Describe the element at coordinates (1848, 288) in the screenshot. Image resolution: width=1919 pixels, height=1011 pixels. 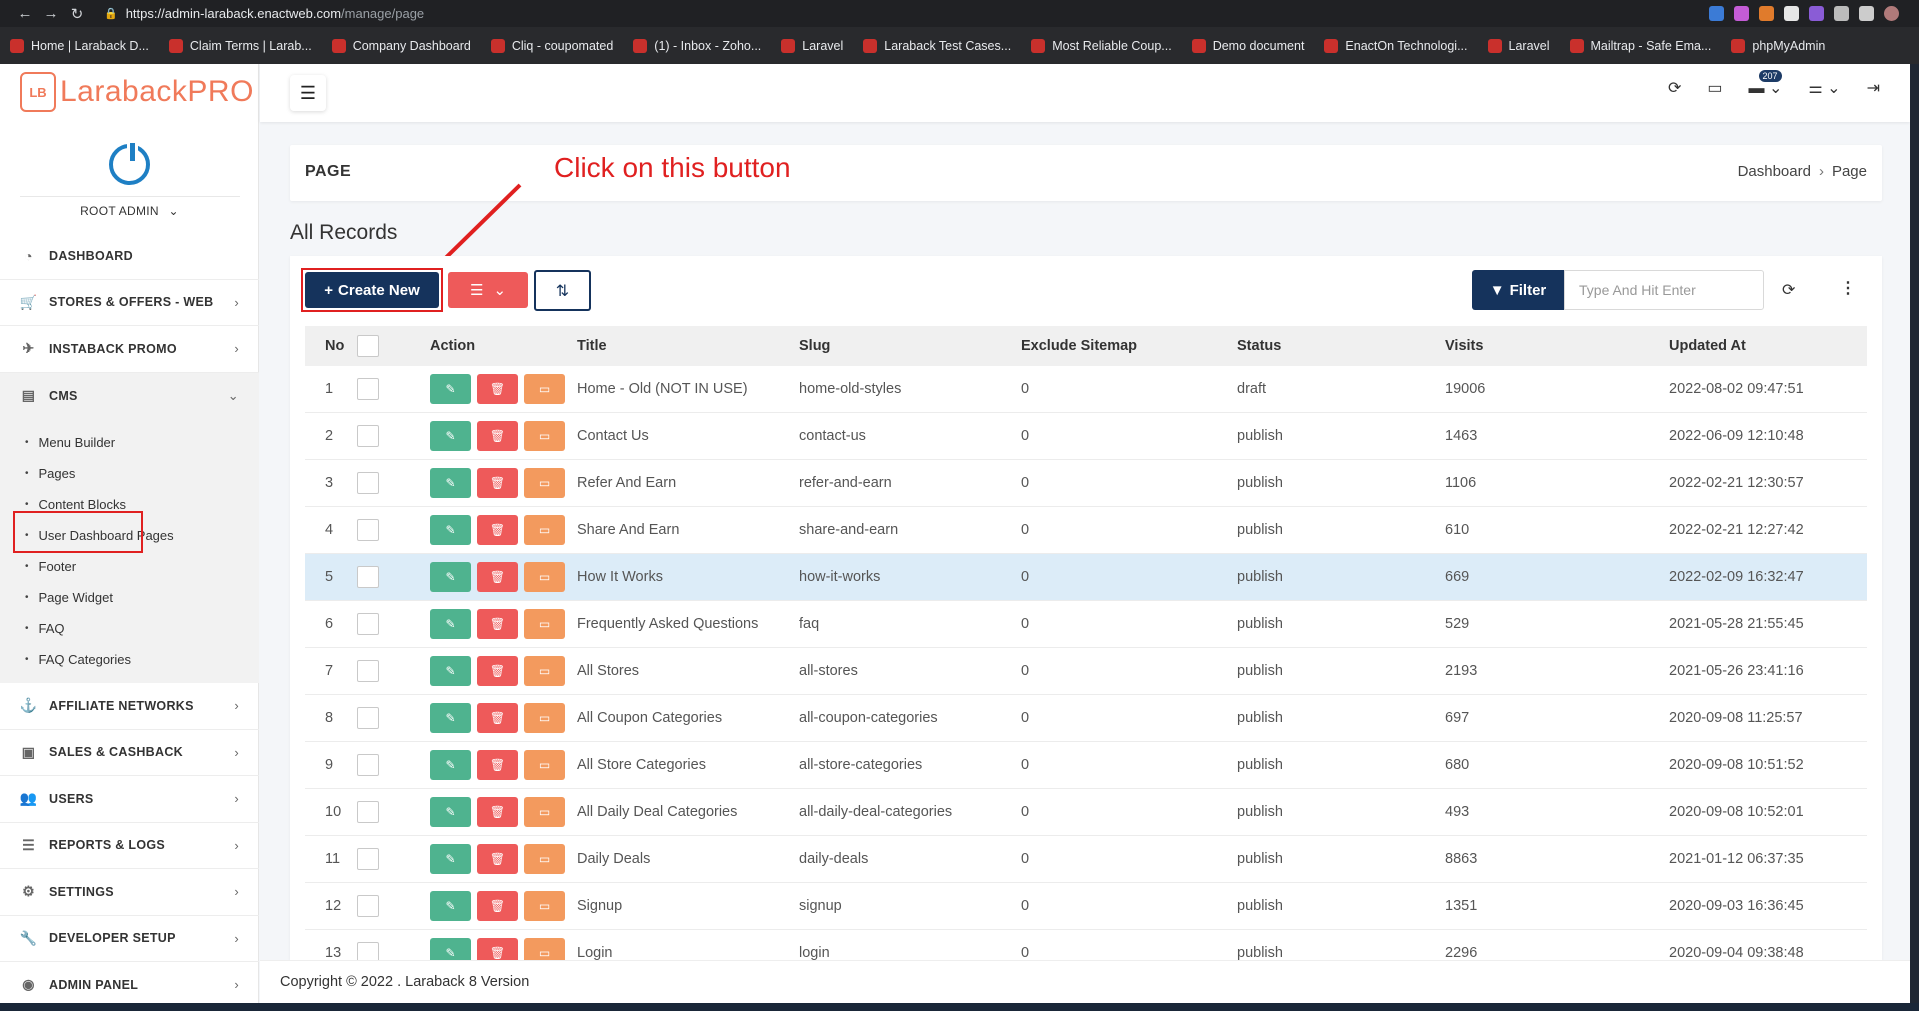
I see `kebab-menu-icon: ⋮` at that location.